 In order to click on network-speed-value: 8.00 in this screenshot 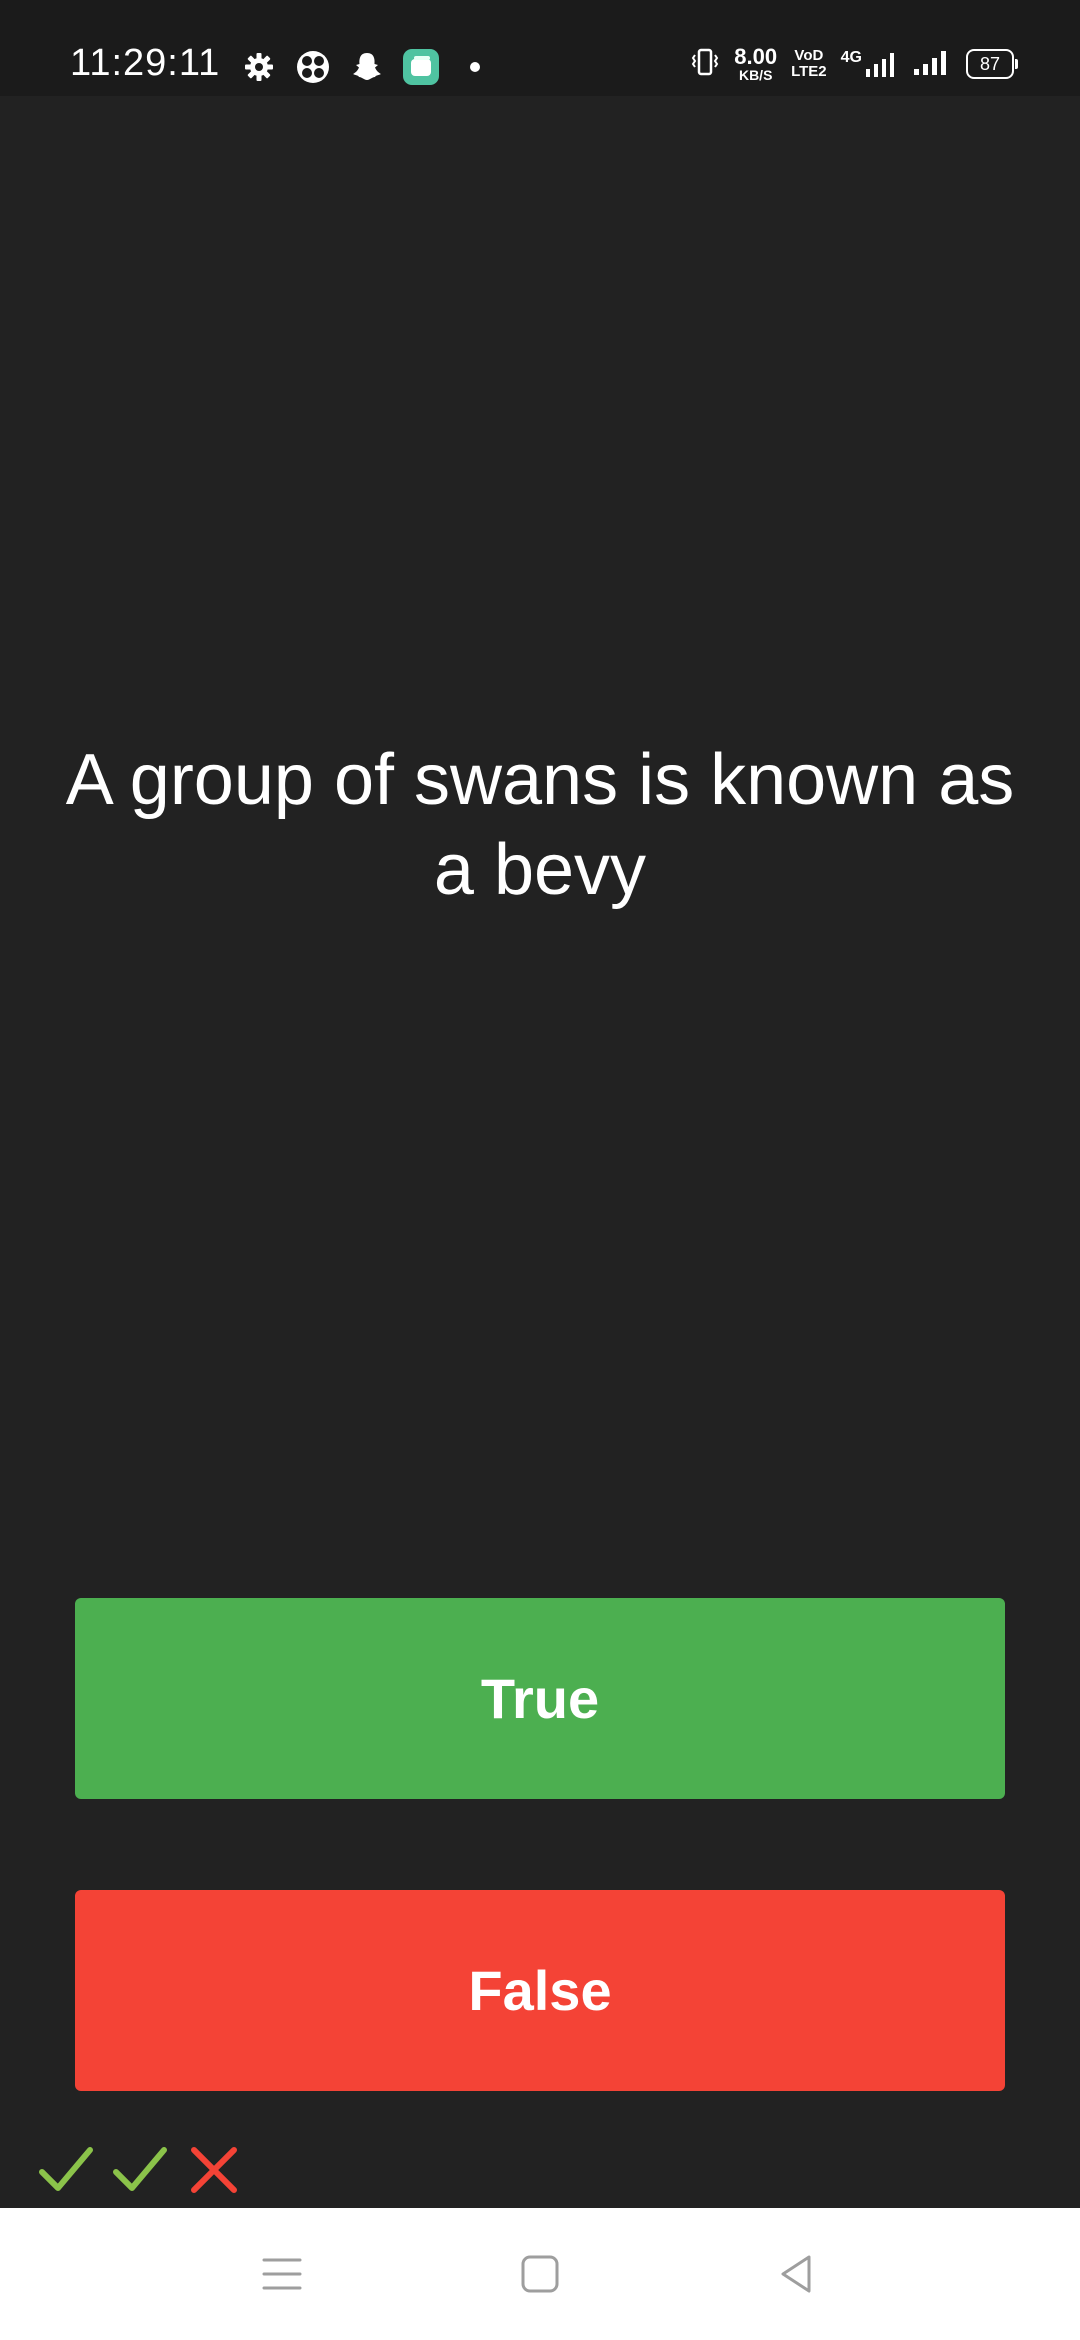, I will do `click(756, 56)`.